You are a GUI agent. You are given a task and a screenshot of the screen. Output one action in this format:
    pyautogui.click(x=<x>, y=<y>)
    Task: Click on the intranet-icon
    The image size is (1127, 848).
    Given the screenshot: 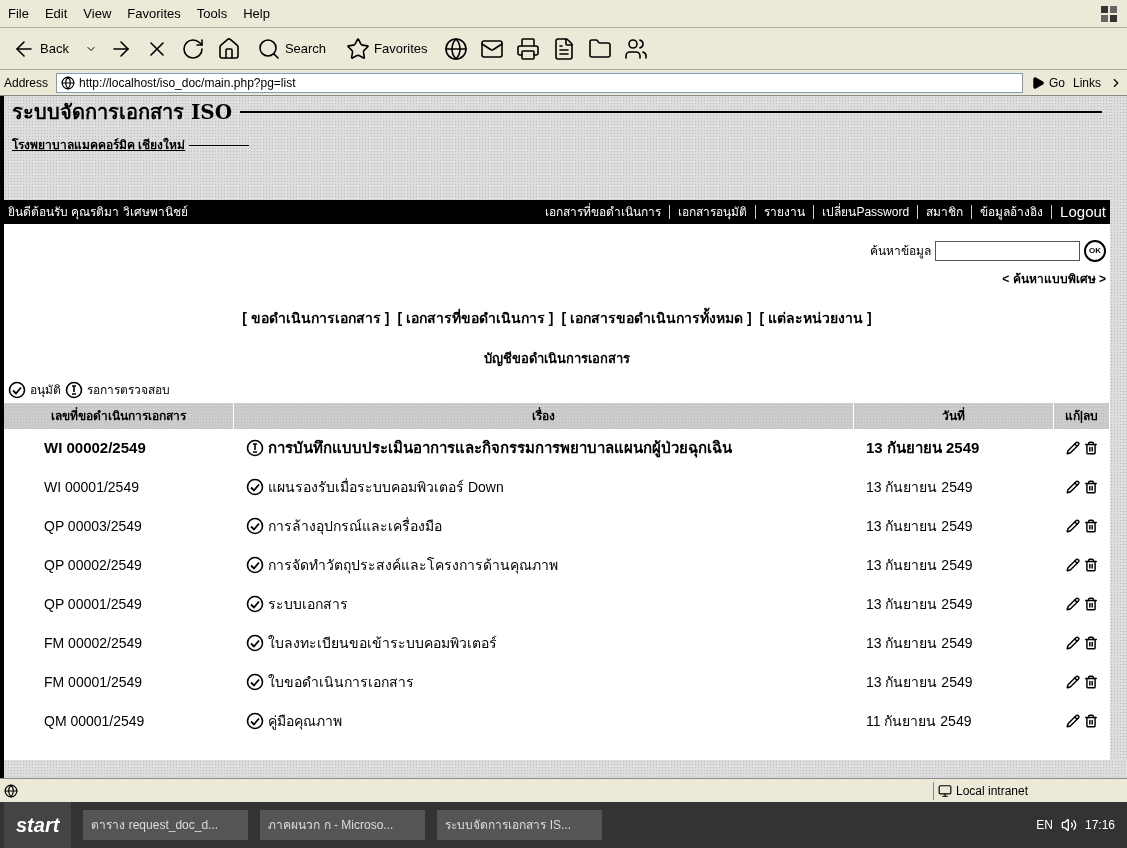 What is the action you would take?
    pyautogui.click(x=945, y=790)
    